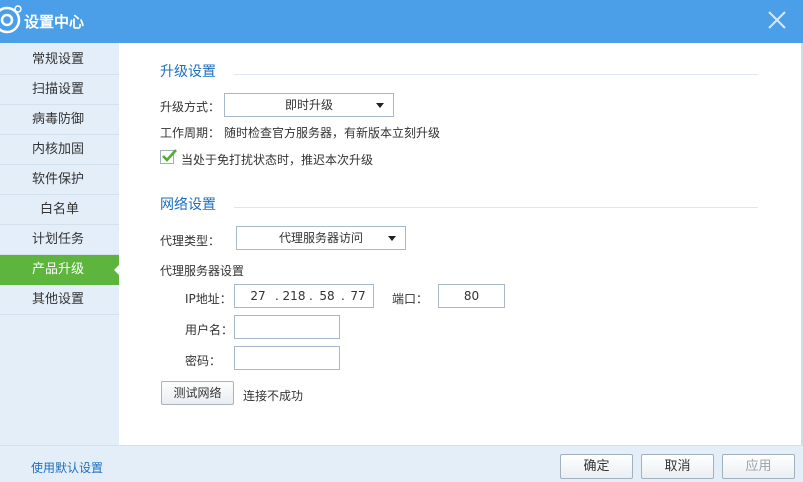 The width and height of the screenshot is (803, 482). I want to click on defer-upgrade-checkbox, so click(168, 156).